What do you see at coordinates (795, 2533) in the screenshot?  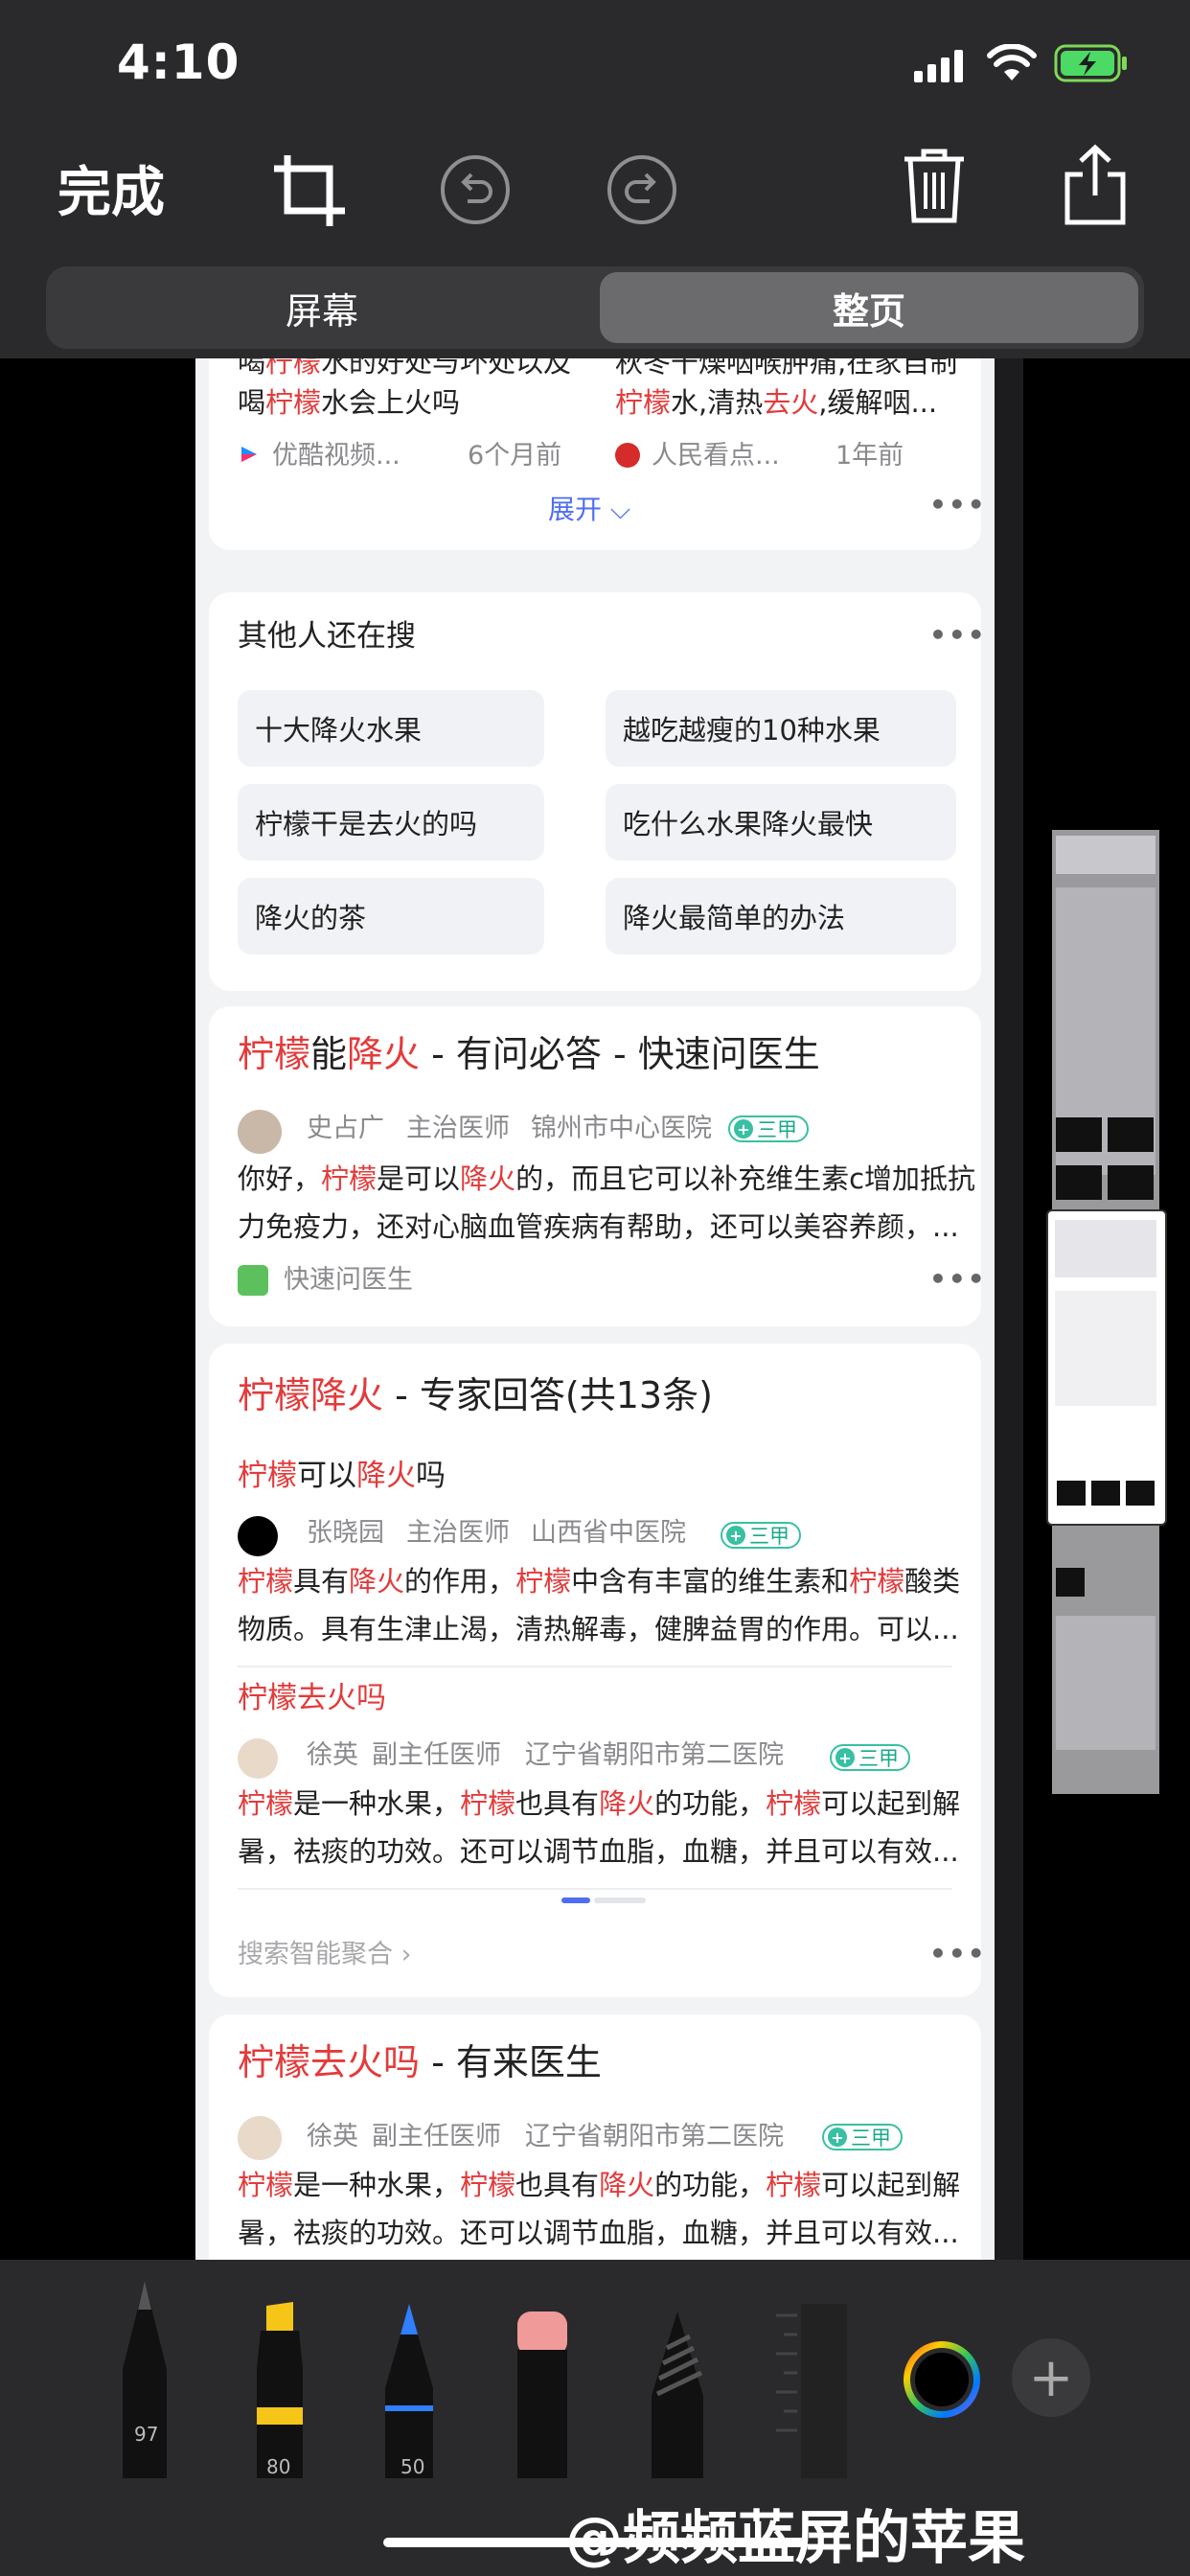 I see `watermark-text: @频频蓝屏的苹果` at bounding box center [795, 2533].